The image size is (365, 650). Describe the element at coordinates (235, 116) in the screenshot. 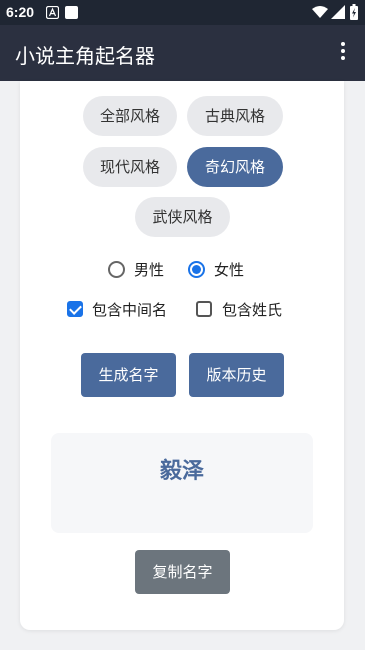

I see `style-chip-classical: 古典风格` at that location.